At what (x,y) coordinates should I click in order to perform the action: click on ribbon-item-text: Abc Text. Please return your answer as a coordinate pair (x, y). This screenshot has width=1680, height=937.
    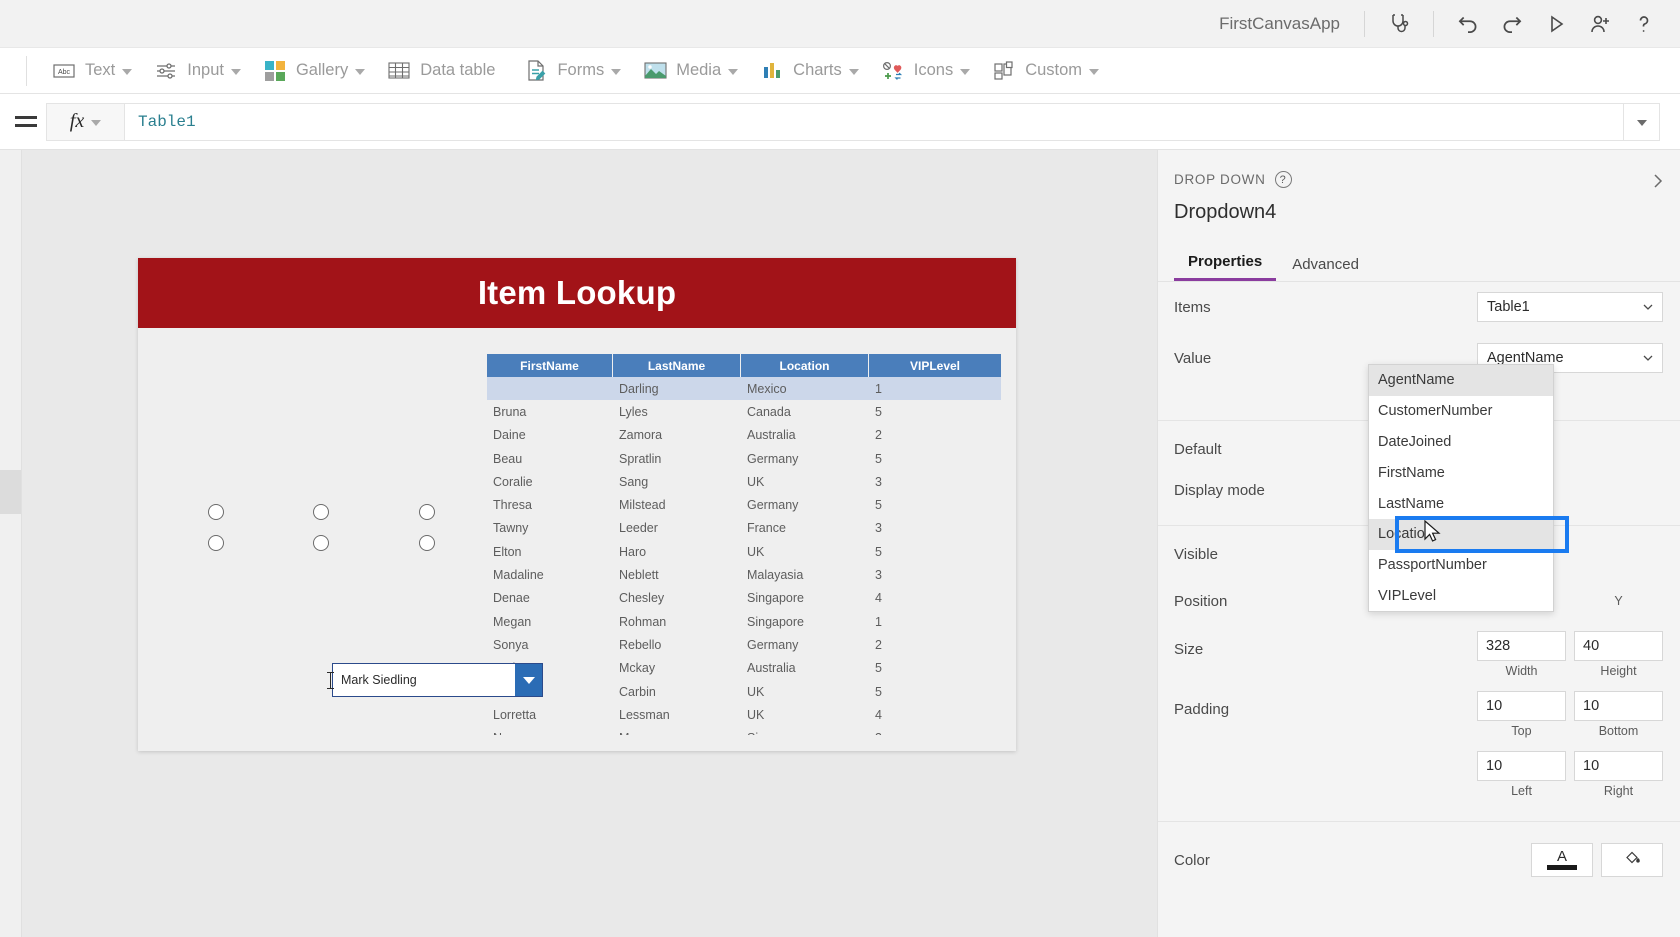
    Looking at the image, I should click on (92, 71).